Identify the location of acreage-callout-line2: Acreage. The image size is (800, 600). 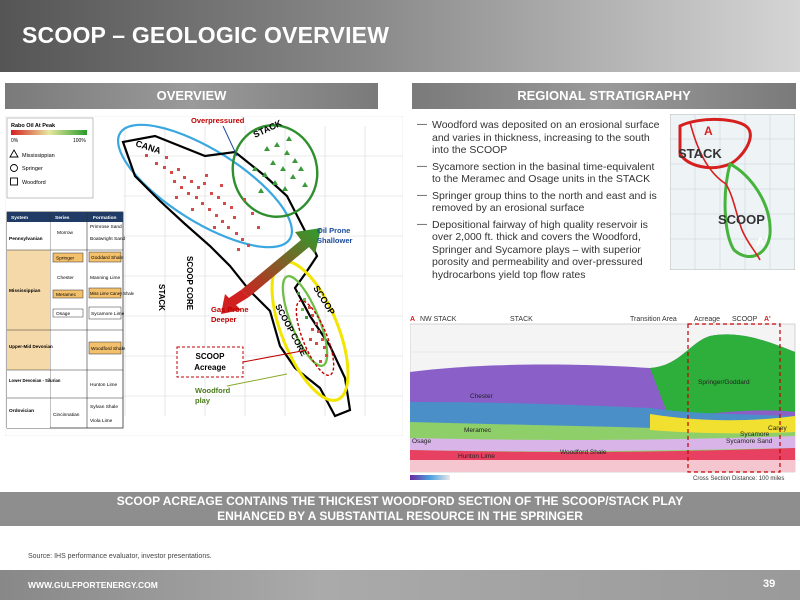
(210, 367).